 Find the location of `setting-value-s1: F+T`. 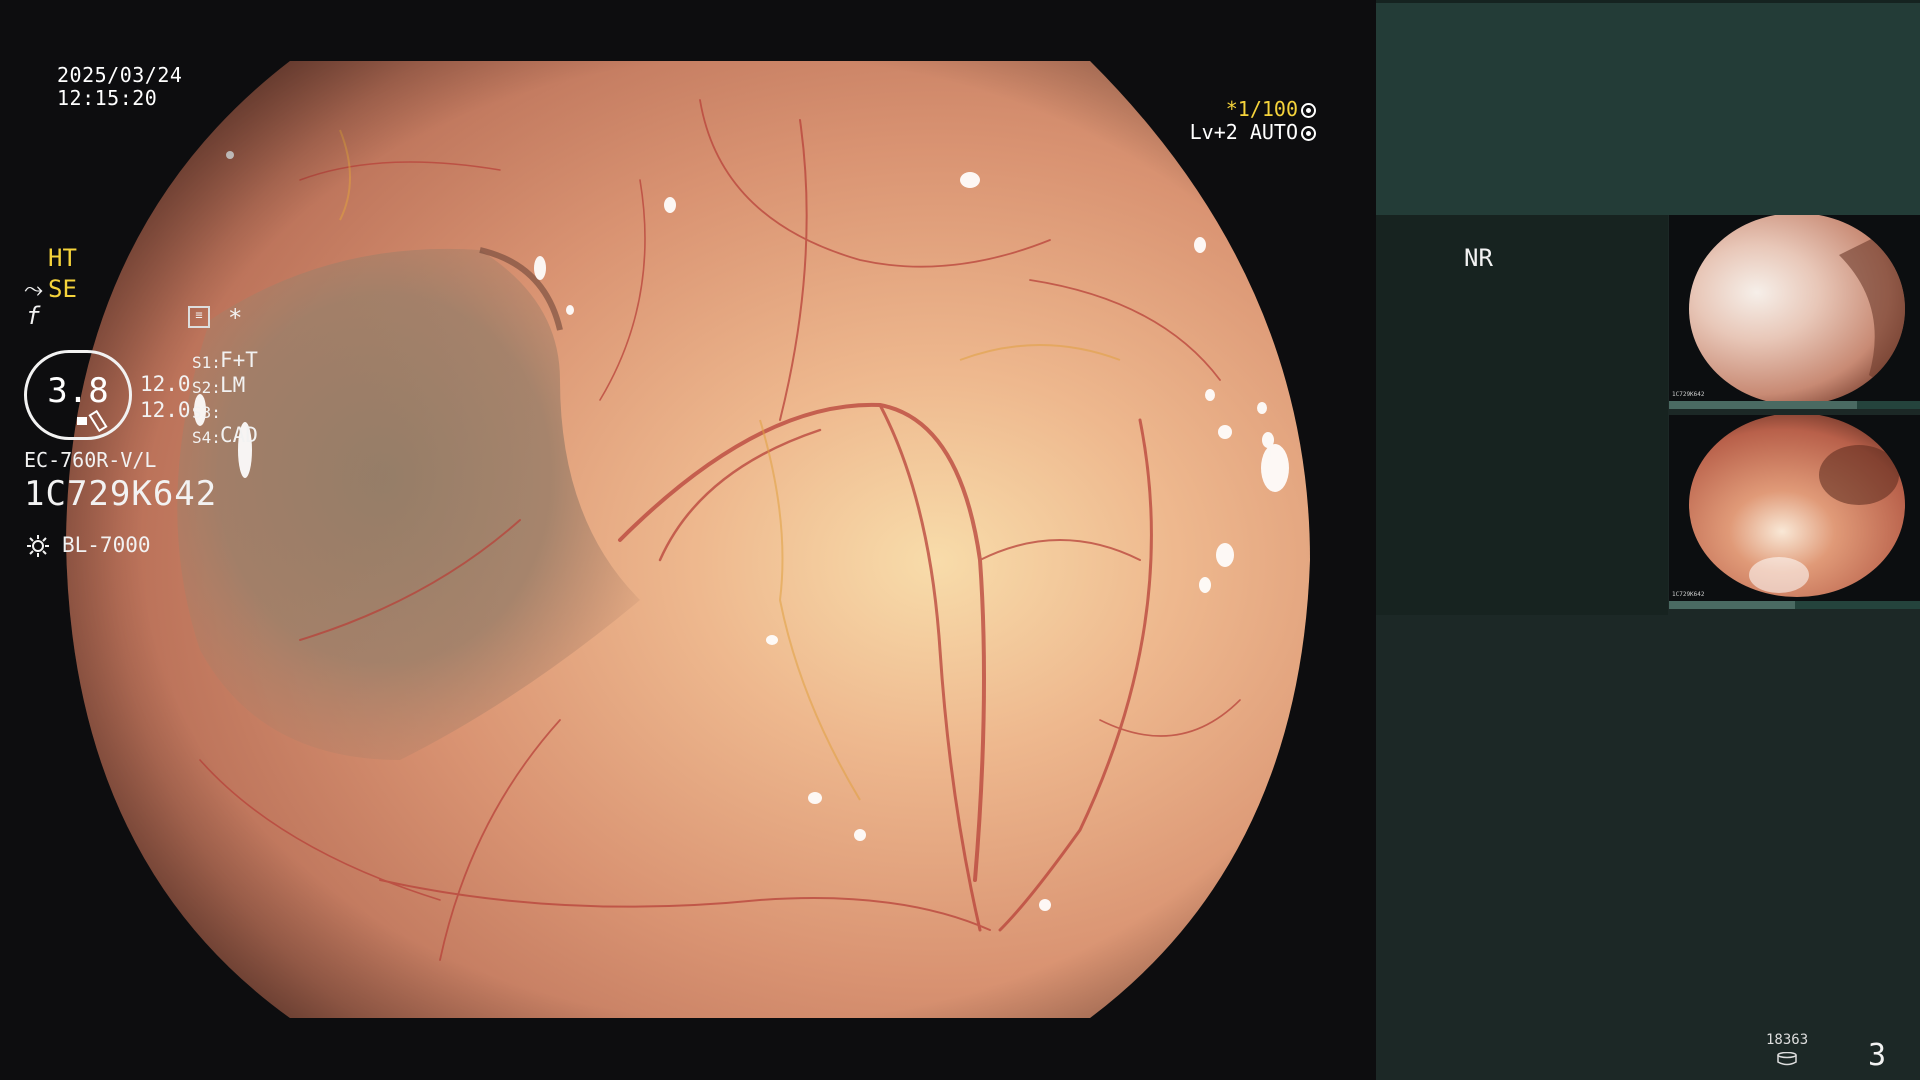

setting-value-s1: F+T is located at coordinates (239, 360).